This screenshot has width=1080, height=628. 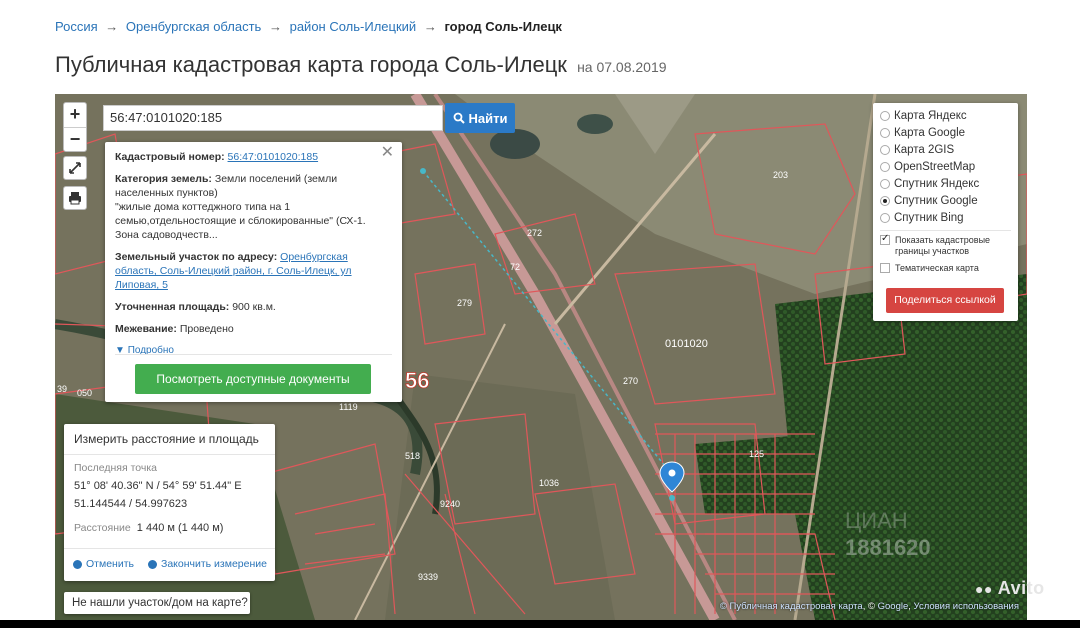 What do you see at coordinates (868, 606) in the screenshot?
I see `attribution-google-prefix: , ©` at bounding box center [868, 606].